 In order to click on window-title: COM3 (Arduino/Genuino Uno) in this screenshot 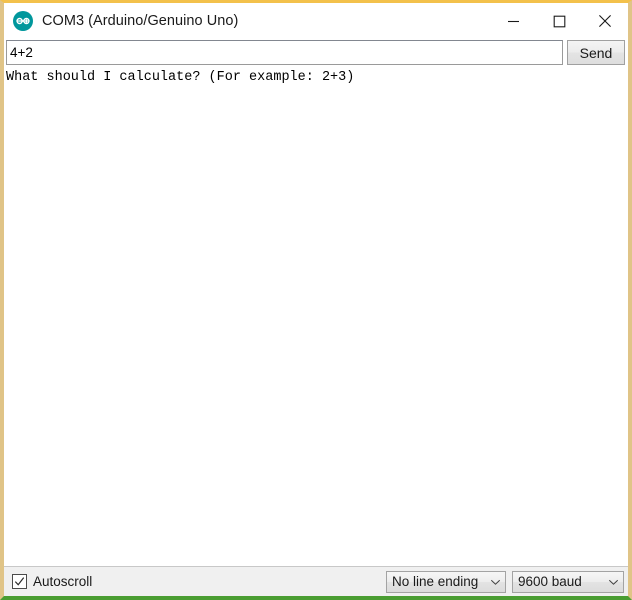, I will do `click(140, 21)`.